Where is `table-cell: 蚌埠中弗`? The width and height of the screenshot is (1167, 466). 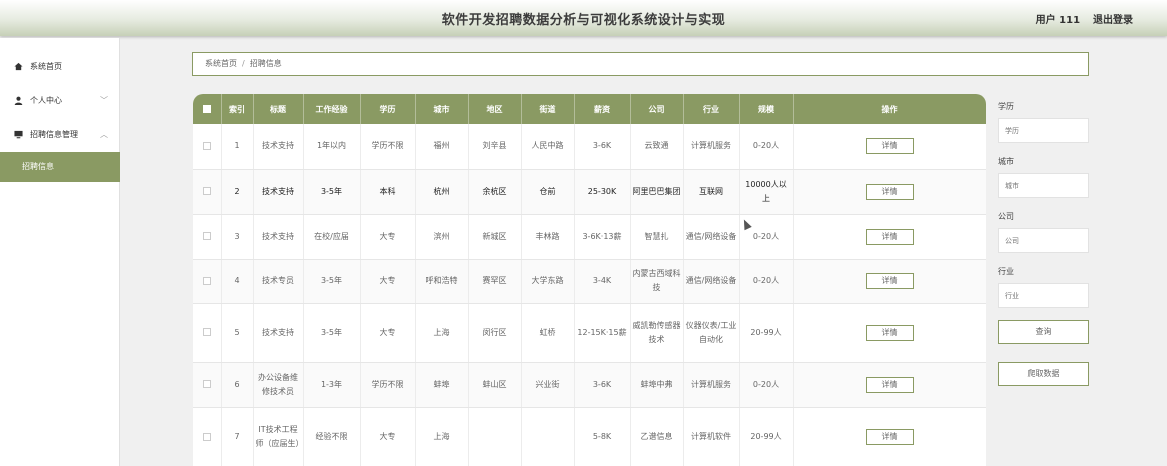 table-cell: 蚌埠中弗 is located at coordinates (657, 385).